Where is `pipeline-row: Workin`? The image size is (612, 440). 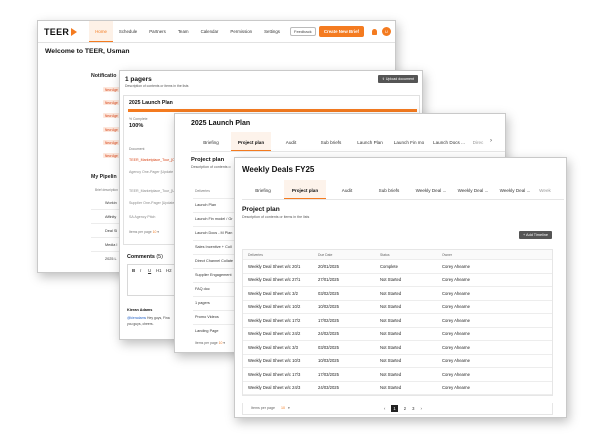 pipeline-row: Workin is located at coordinates (111, 203).